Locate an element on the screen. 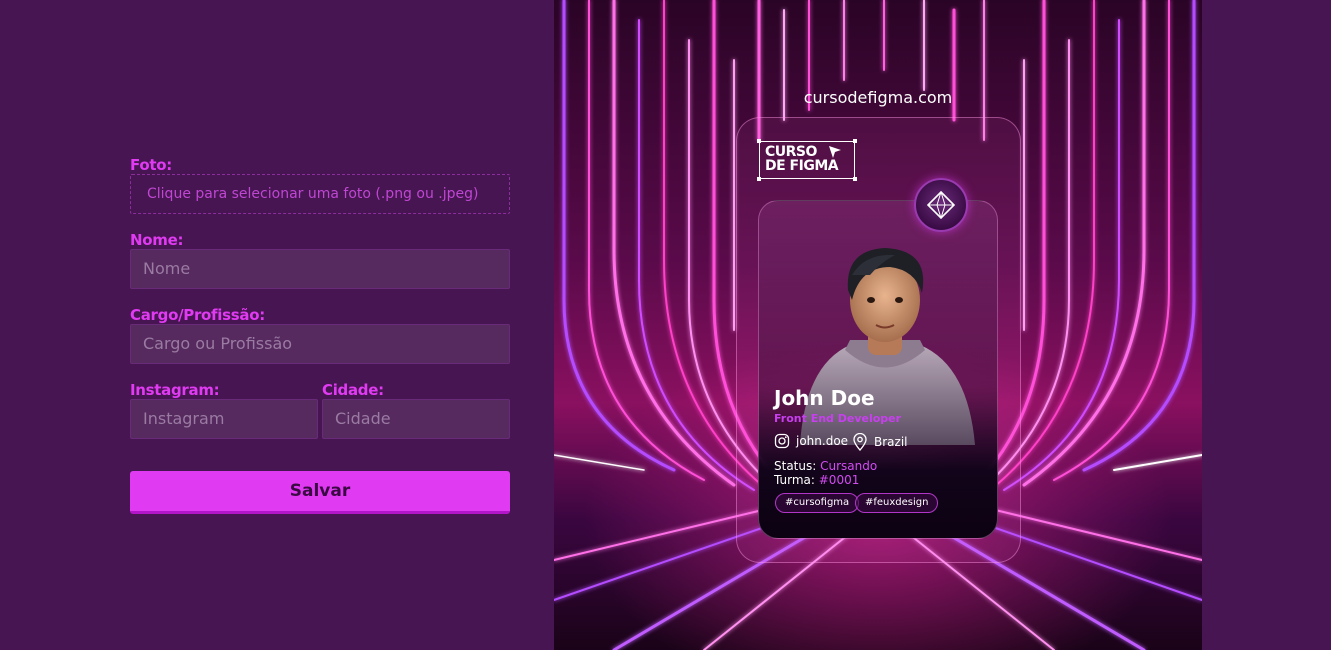  site-url: cursodefigma.com is located at coordinates (878, 97).